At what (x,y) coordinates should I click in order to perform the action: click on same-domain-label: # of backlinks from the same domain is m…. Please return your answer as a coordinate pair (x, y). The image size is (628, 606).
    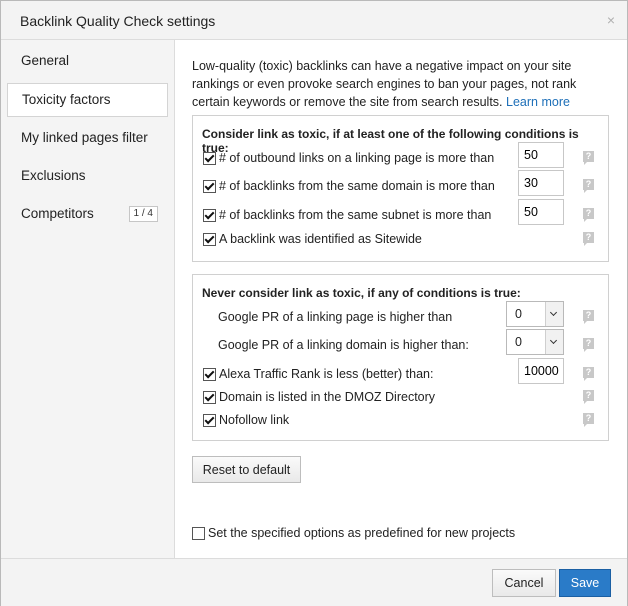
    Looking at the image, I should click on (357, 186).